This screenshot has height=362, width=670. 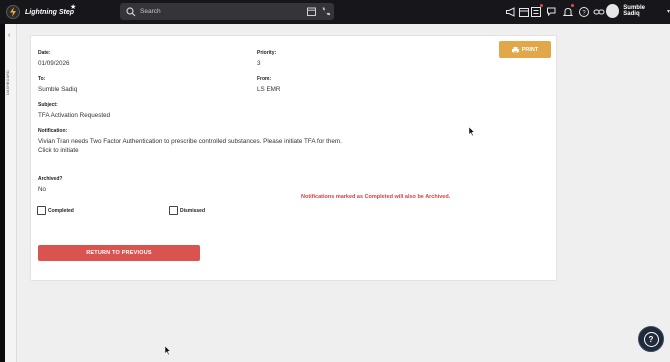 I want to click on archived-label: Archived?, so click(x=50, y=179).